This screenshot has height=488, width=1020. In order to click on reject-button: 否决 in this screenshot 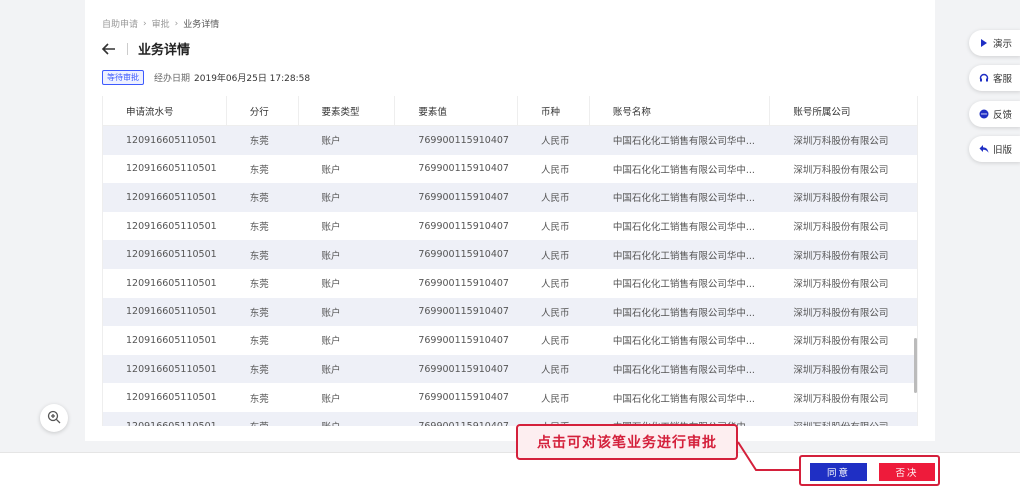, I will do `click(907, 472)`.